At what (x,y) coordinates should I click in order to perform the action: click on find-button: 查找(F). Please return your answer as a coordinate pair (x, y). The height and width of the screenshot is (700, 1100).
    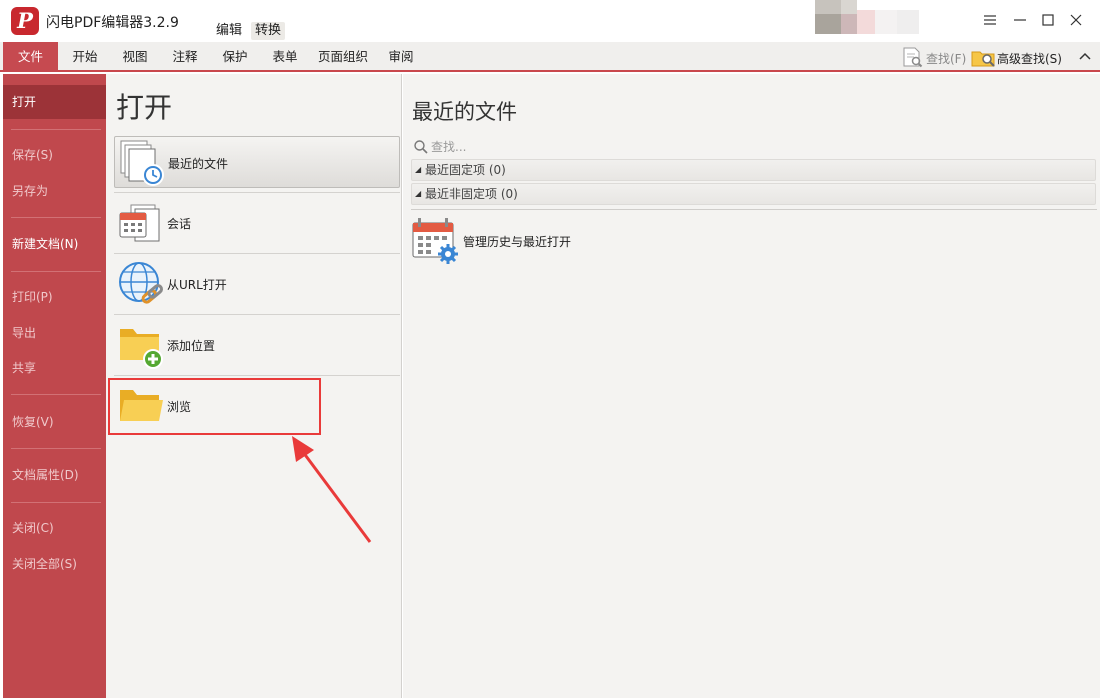
    Looking at the image, I should click on (933, 57).